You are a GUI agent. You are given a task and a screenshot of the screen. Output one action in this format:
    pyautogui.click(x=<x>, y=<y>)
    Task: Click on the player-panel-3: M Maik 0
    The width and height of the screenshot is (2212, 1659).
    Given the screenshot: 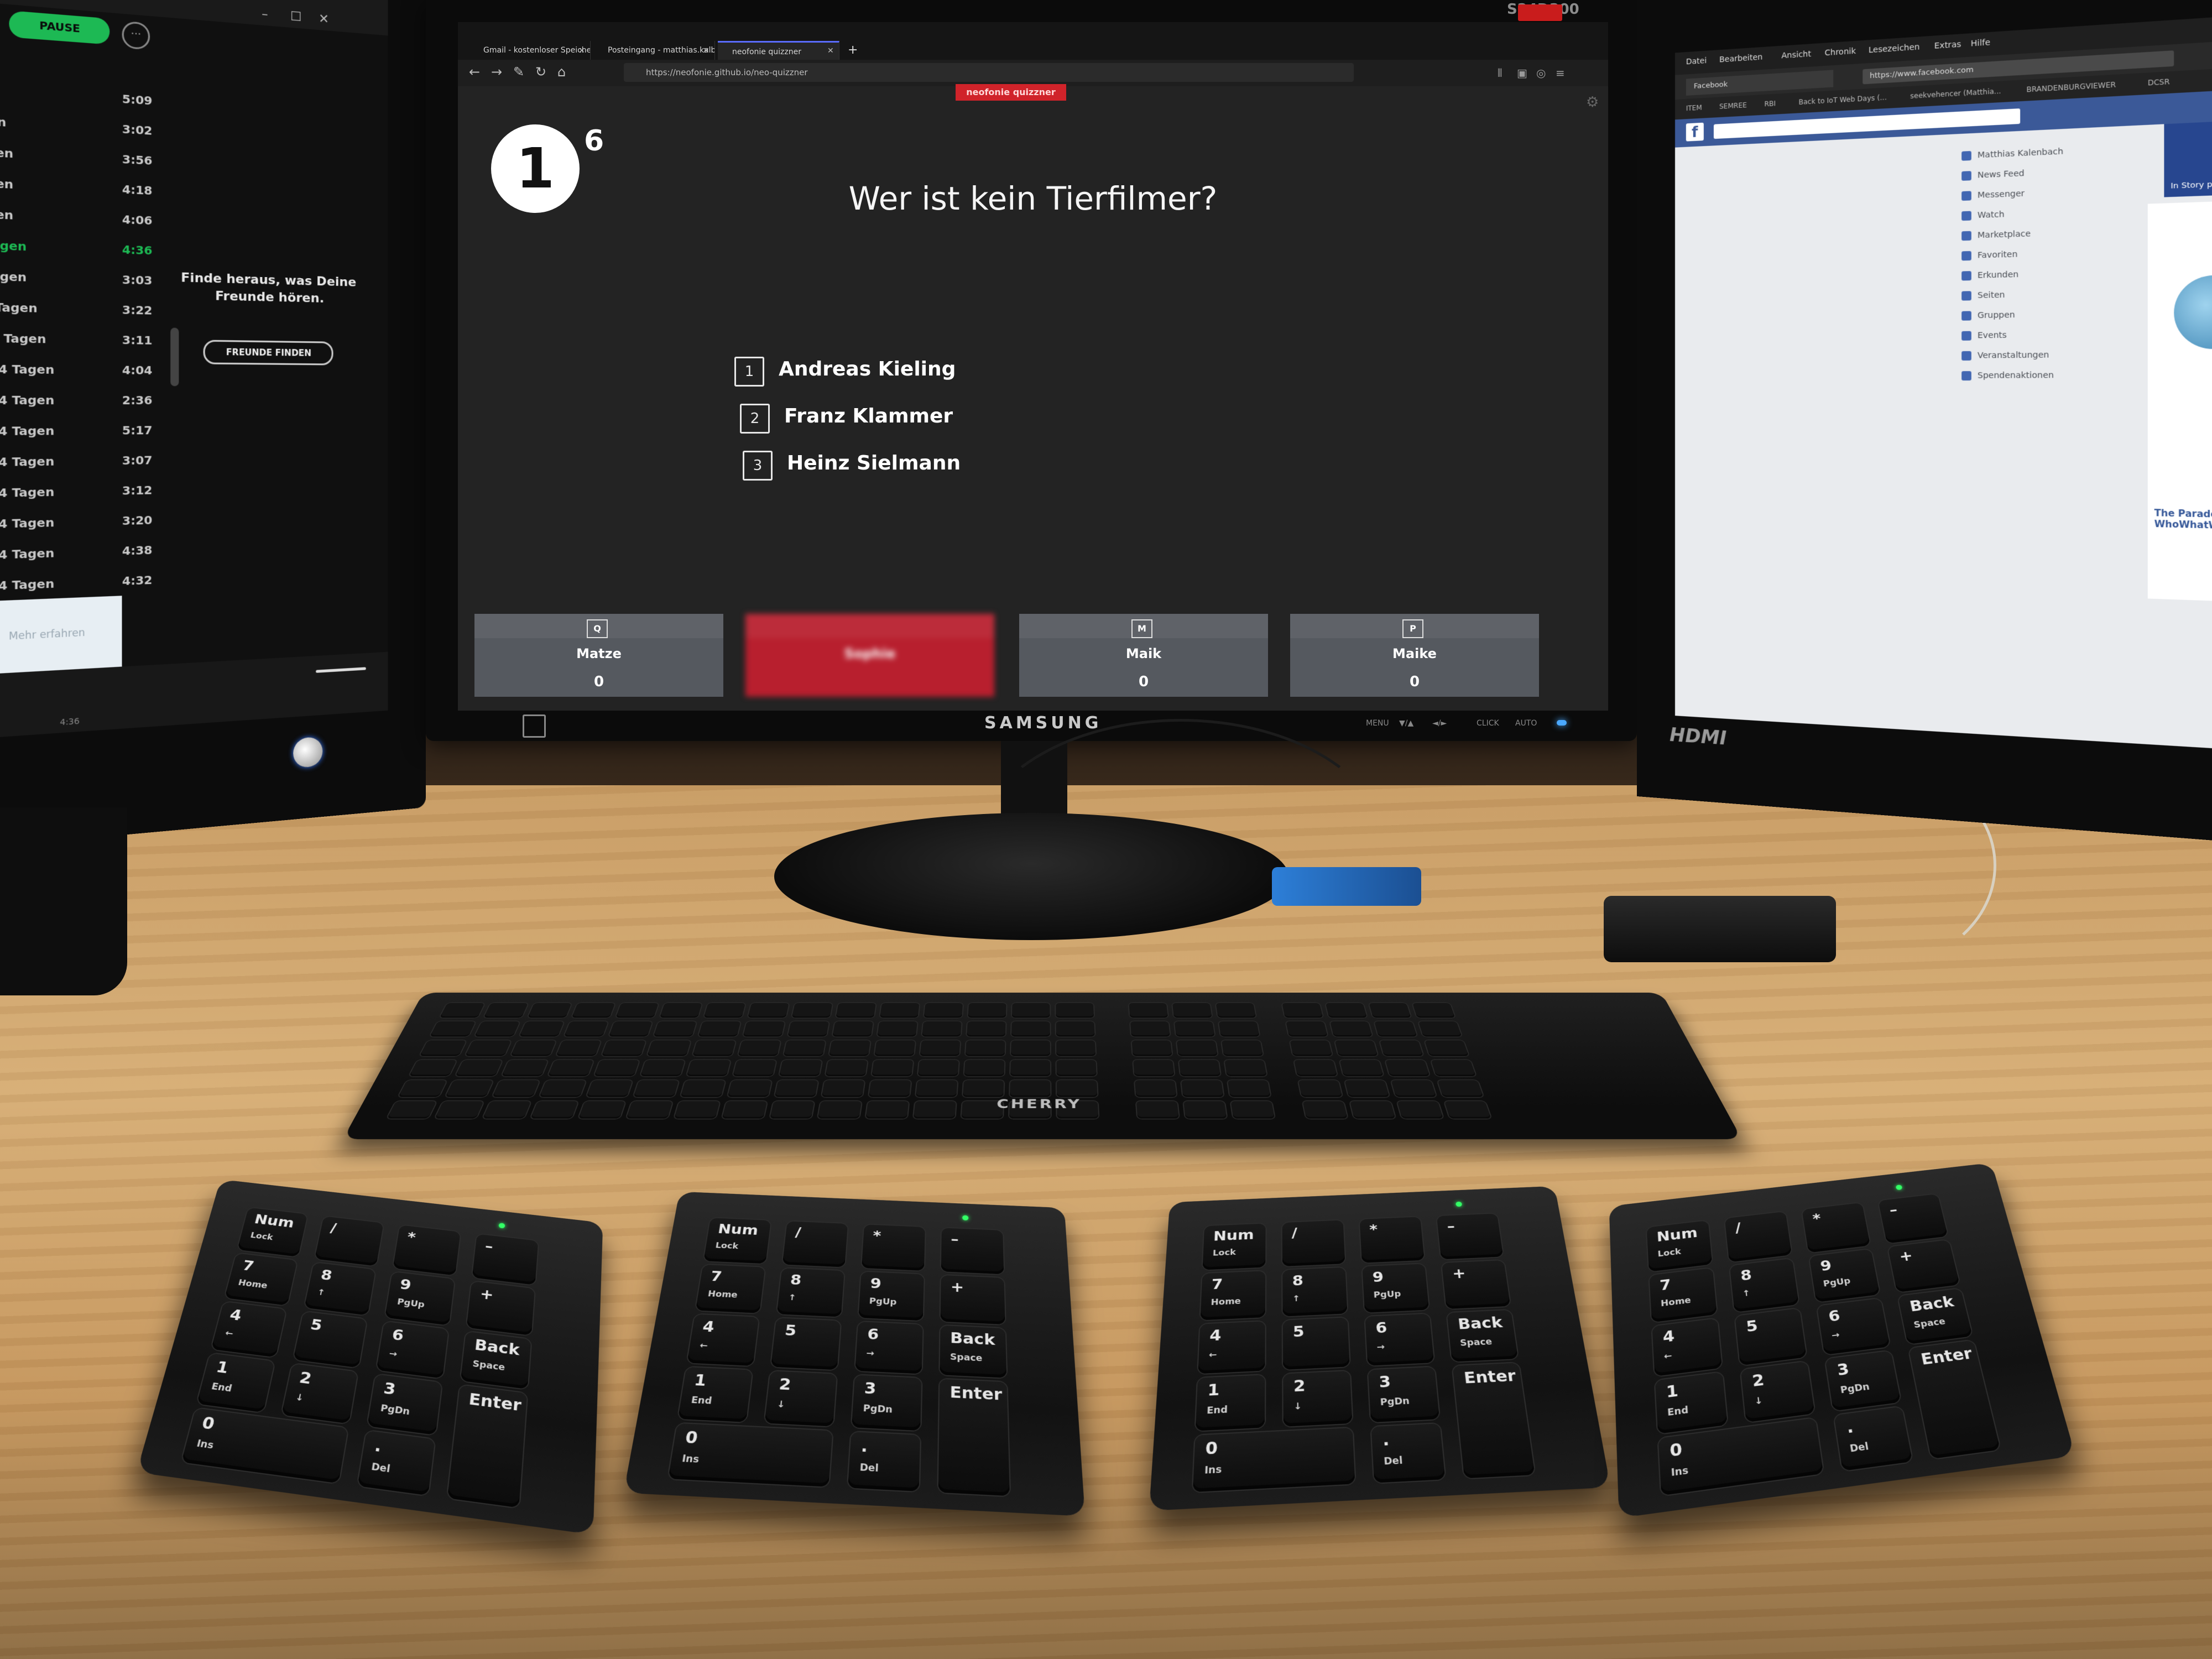 What is the action you would take?
    pyautogui.click(x=1143, y=656)
    